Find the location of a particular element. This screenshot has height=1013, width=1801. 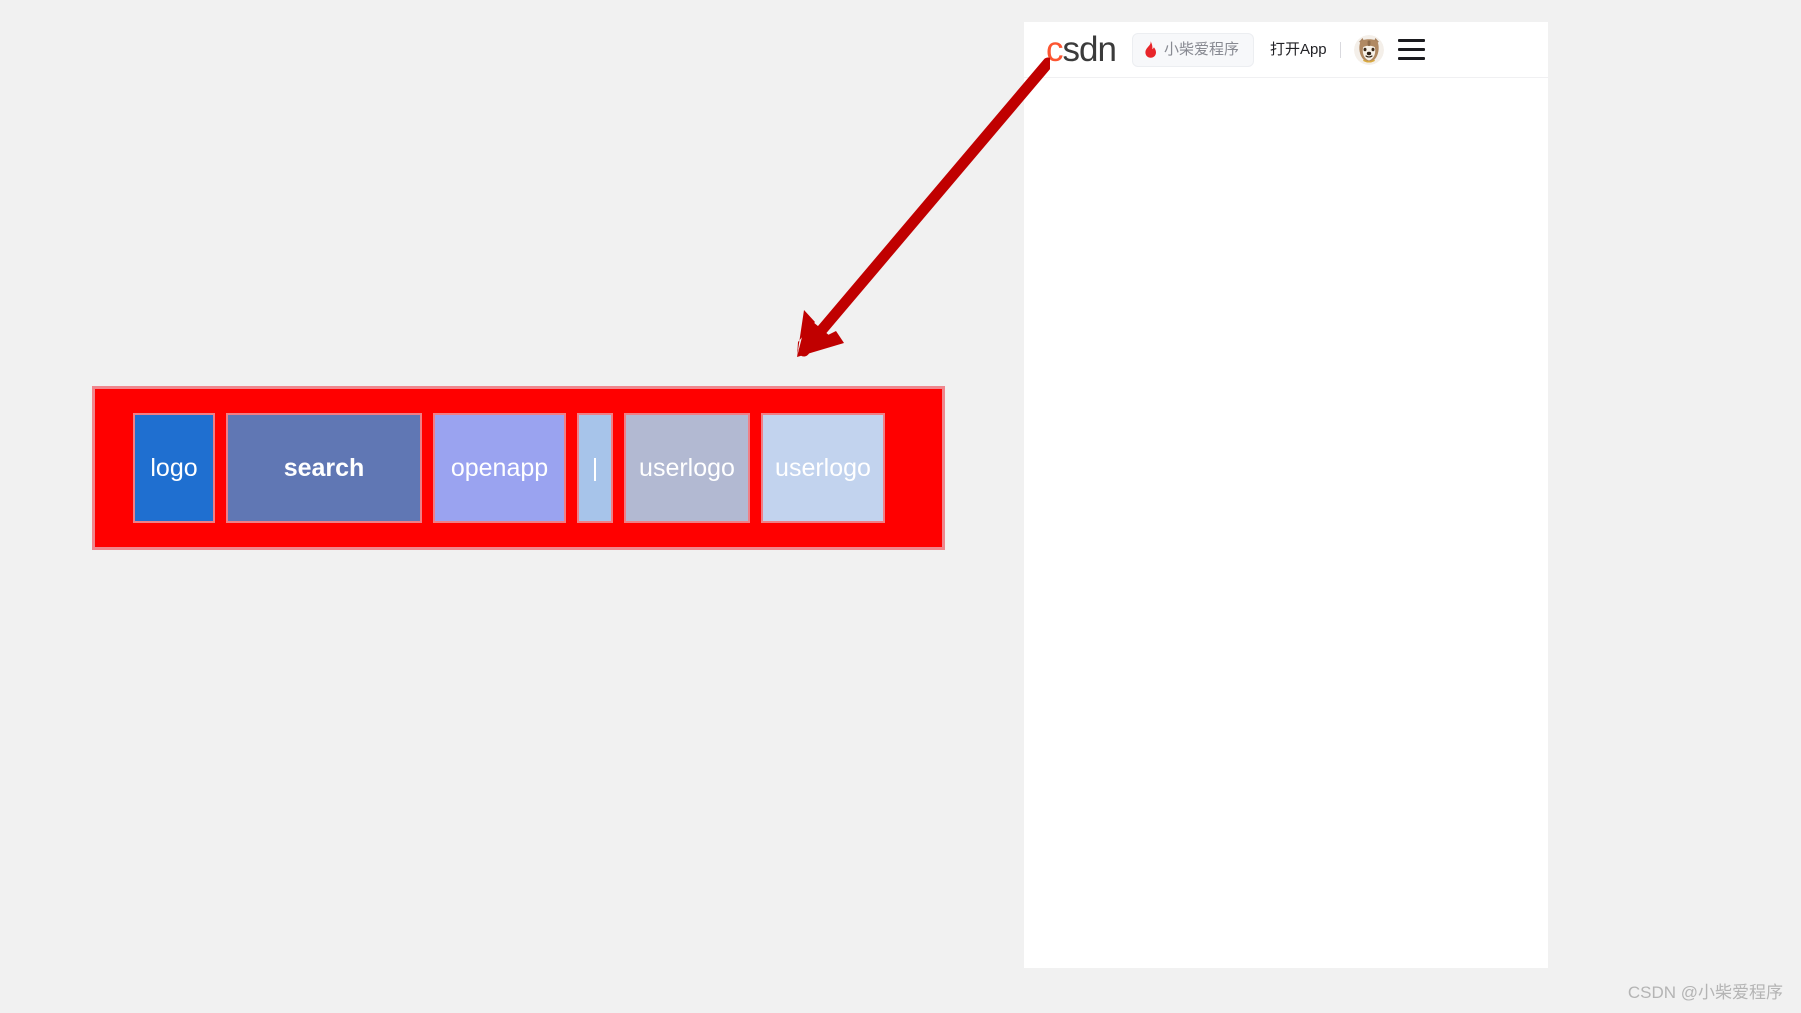

open-app-link: 打开App is located at coordinates (1298, 49).